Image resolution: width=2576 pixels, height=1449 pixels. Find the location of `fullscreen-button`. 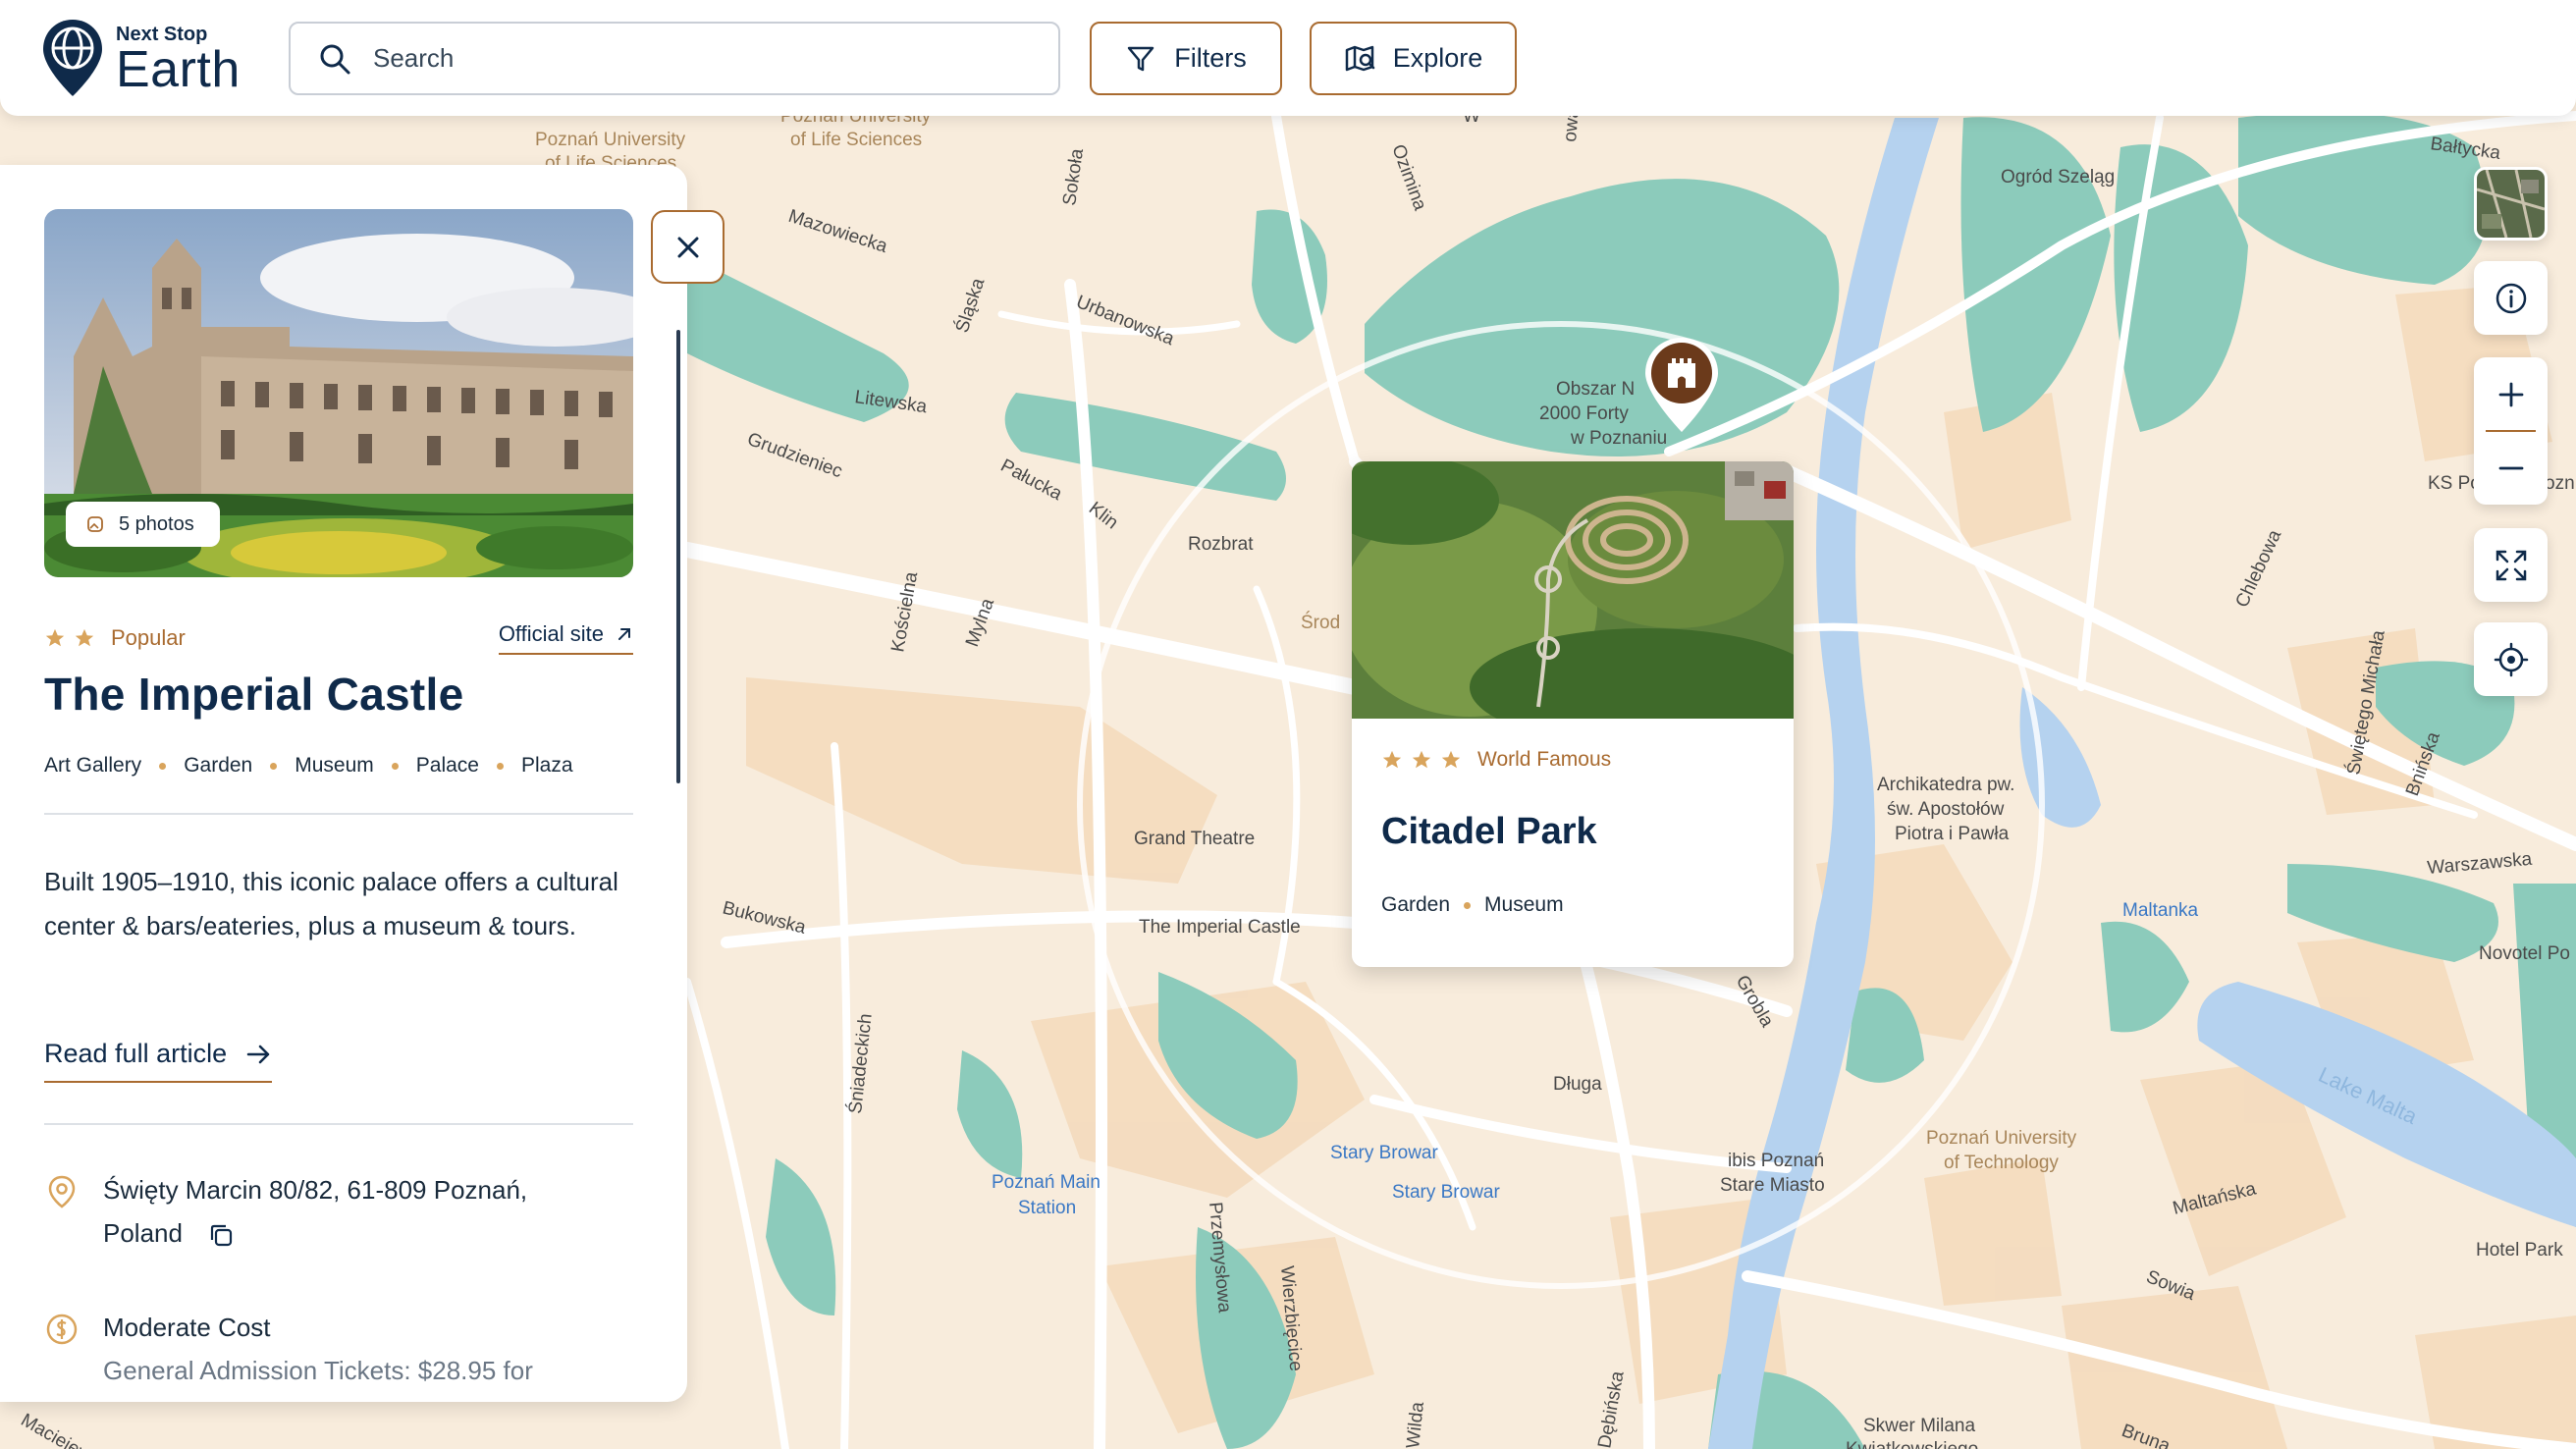

fullscreen-button is located at coordinates (2511, 565).